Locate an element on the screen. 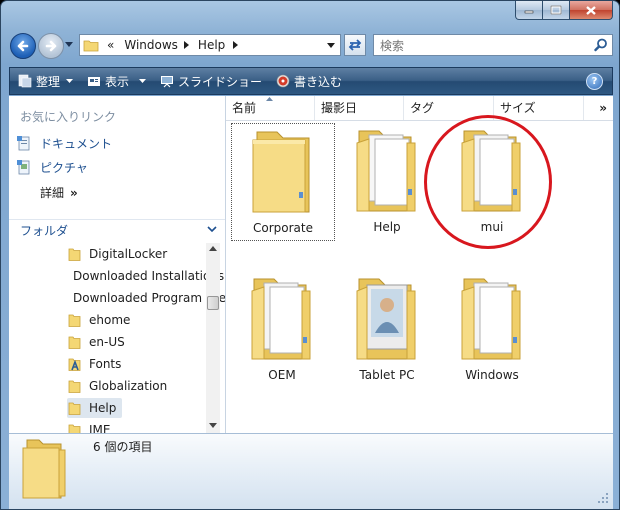 This screenshot has height=510, width=620. favorite-link-pictures: ピクチャ is located at coordinates (52, 167).